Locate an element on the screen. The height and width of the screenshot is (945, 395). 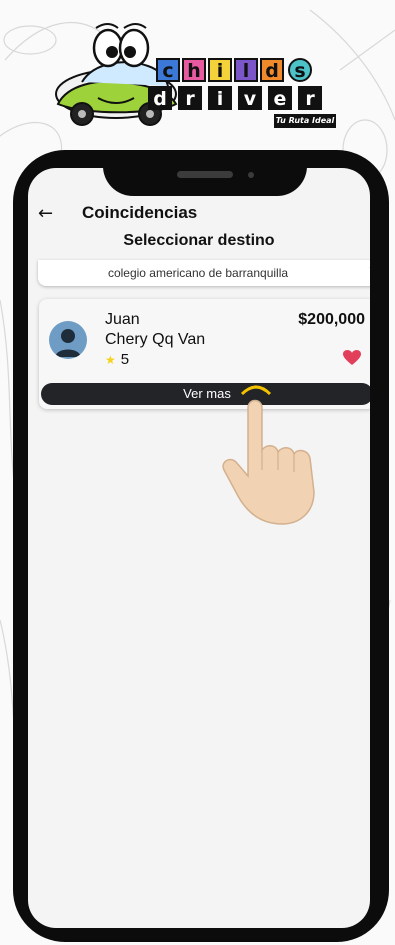
logo-letter: v is located at coordinates (250, 98).